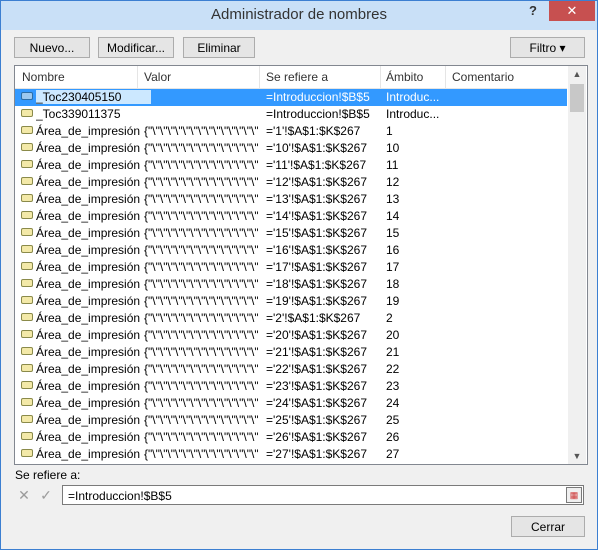  Describe the element at coordinates (548, 526) in the screenshot. I see `close-button: Cerrar` at that location.